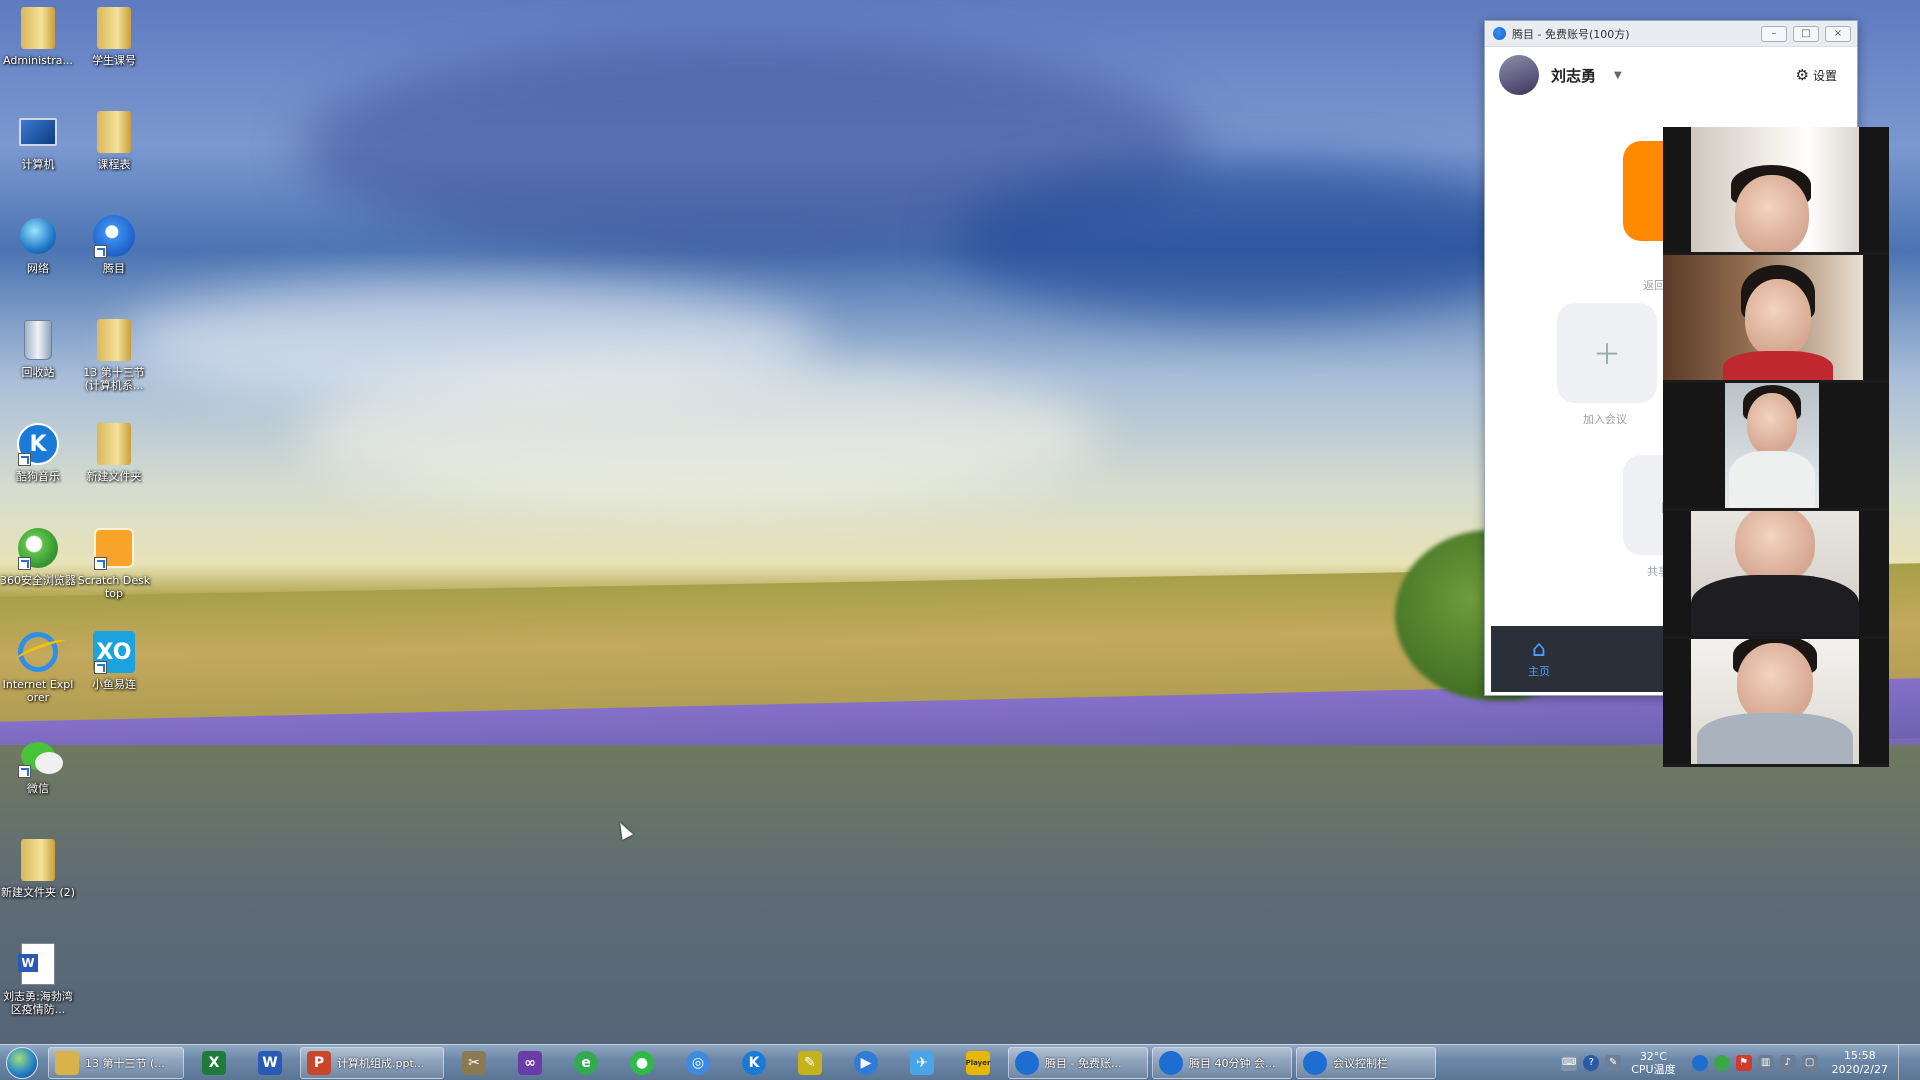 The width and height of the screenshot is (1920, 1080). Describe the element at coordinates (586, 1063) in the screenshot. I see `taskbar-item-360-browser: e` at that location.